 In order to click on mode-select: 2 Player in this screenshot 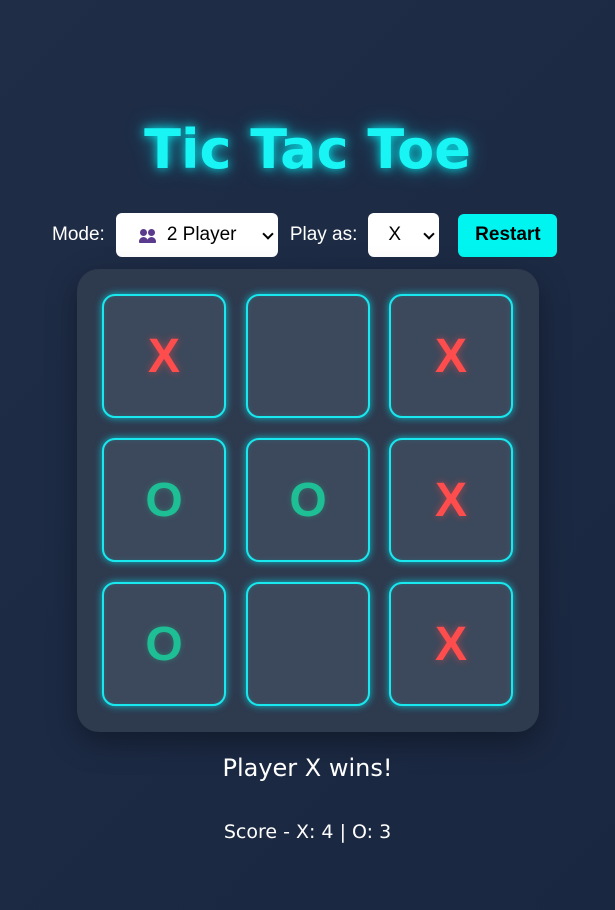, I will do `click(196, 235)`.